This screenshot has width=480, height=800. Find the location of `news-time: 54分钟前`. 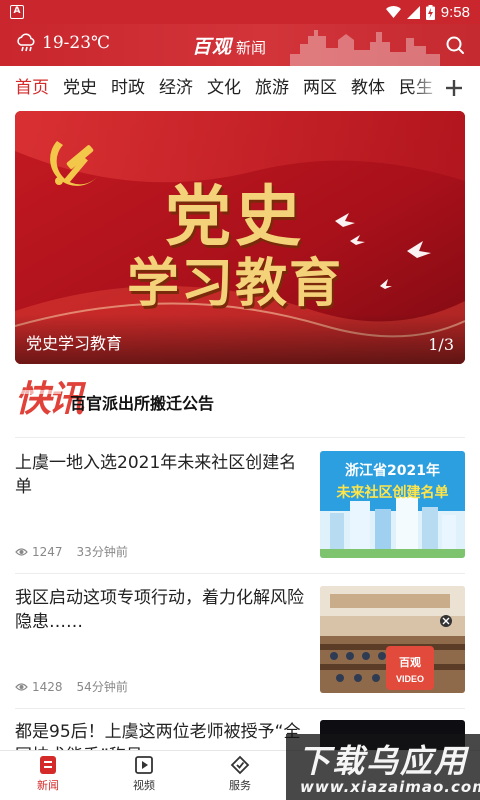

news-time: 54分钟前 is located at coordinates (102, 687).